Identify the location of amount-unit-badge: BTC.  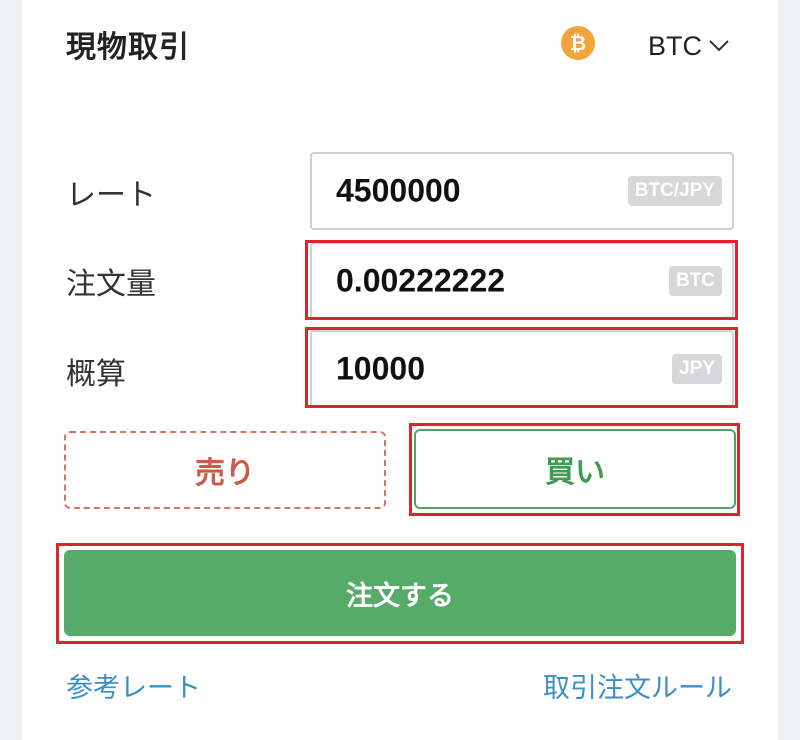
(695, 281).